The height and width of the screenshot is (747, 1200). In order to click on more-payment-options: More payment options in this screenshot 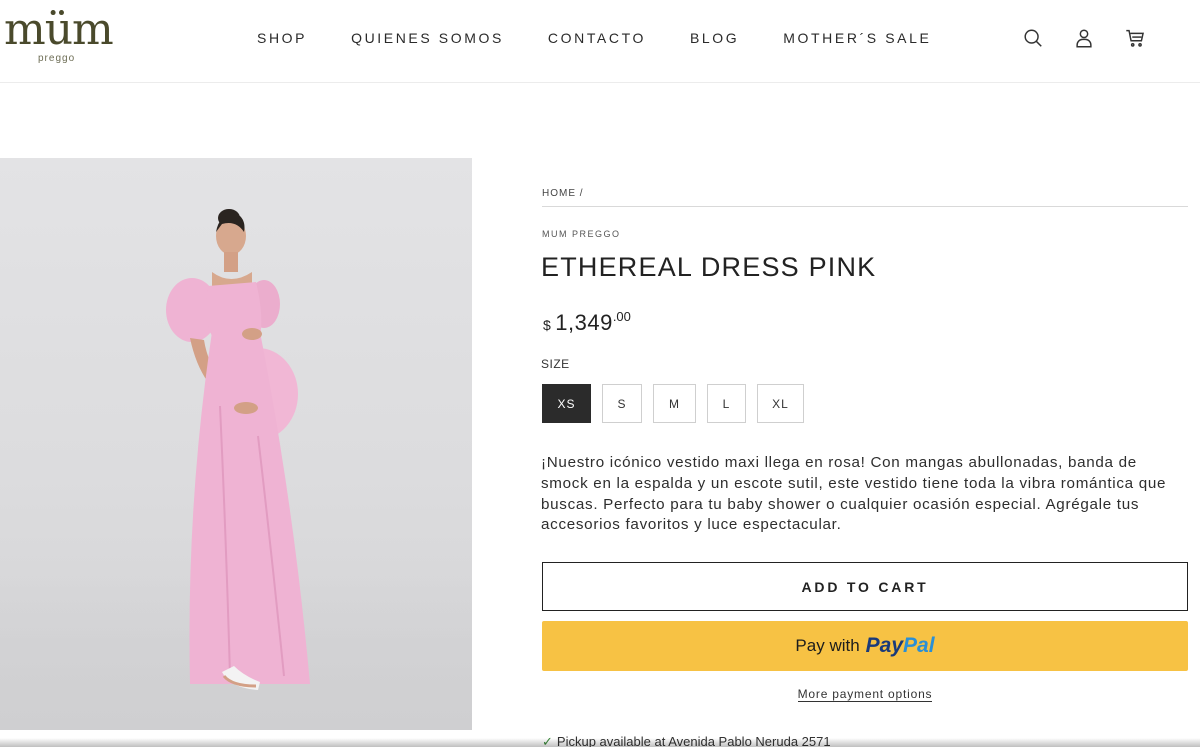, I will do `click(865, 694)`.